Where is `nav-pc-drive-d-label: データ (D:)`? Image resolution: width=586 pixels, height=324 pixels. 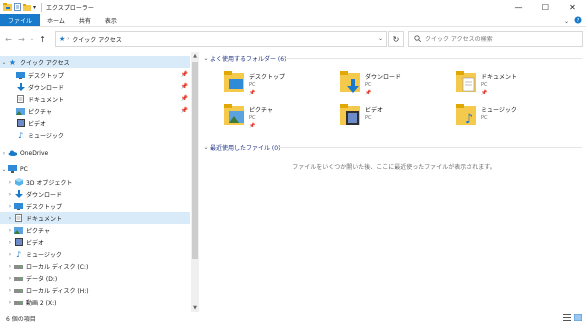
nav-pc-drive-d-label: データ (D:) is located at coordinates (42, 279).